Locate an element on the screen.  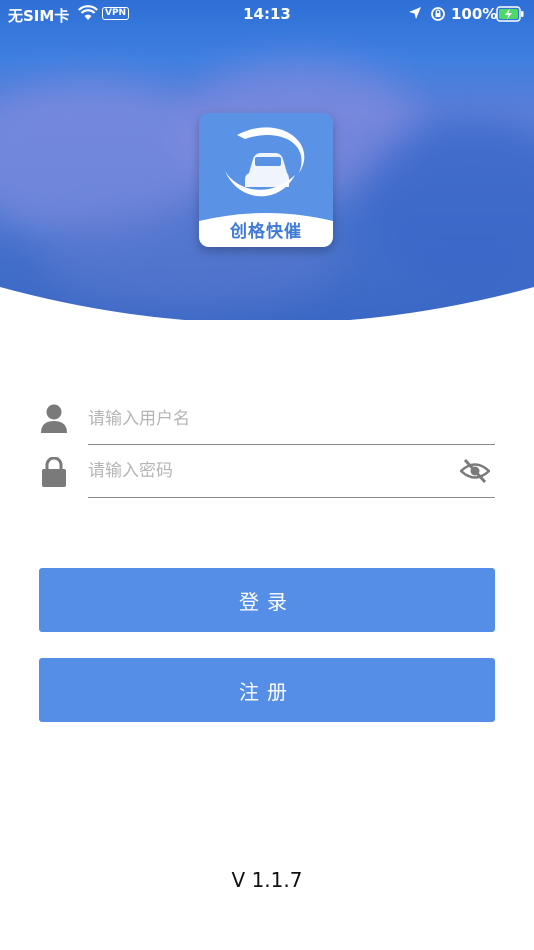
location-arrow-icon is located at coordinates (415, 13).